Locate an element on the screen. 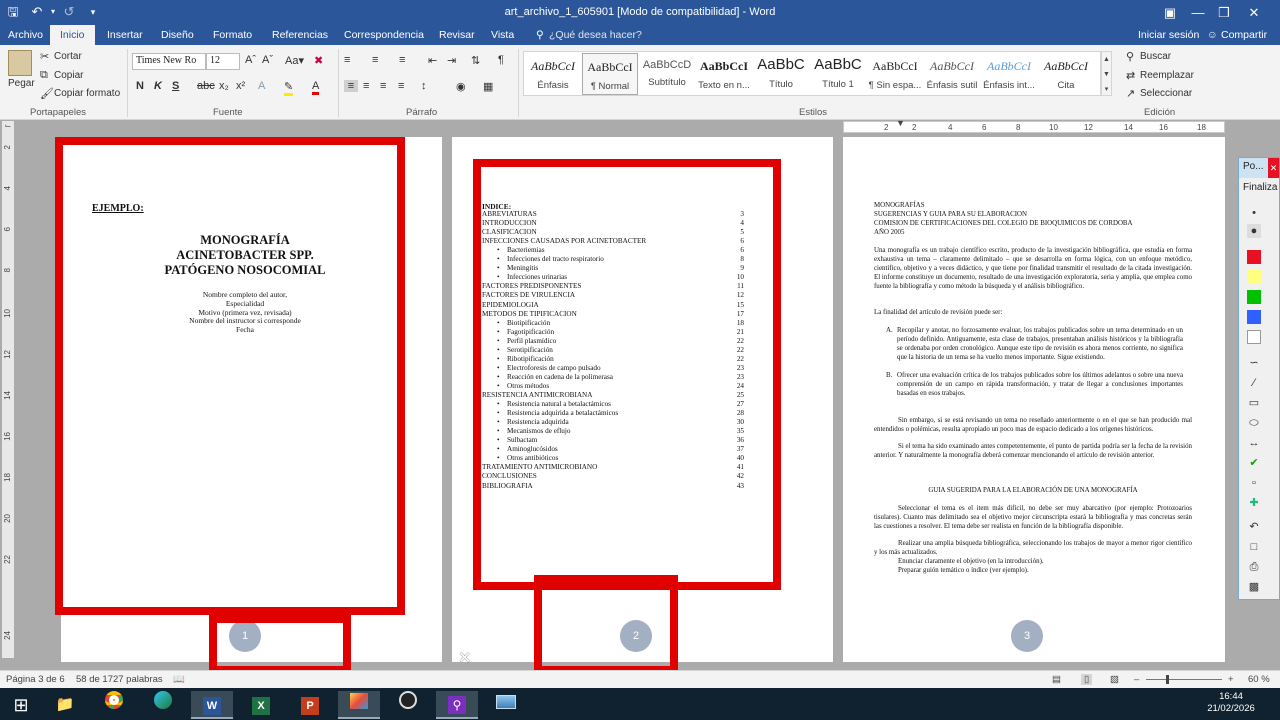 The height and width of the screenshot is (720, 1280). tab-selector: ⌙ is located at coordinates (8, 127).